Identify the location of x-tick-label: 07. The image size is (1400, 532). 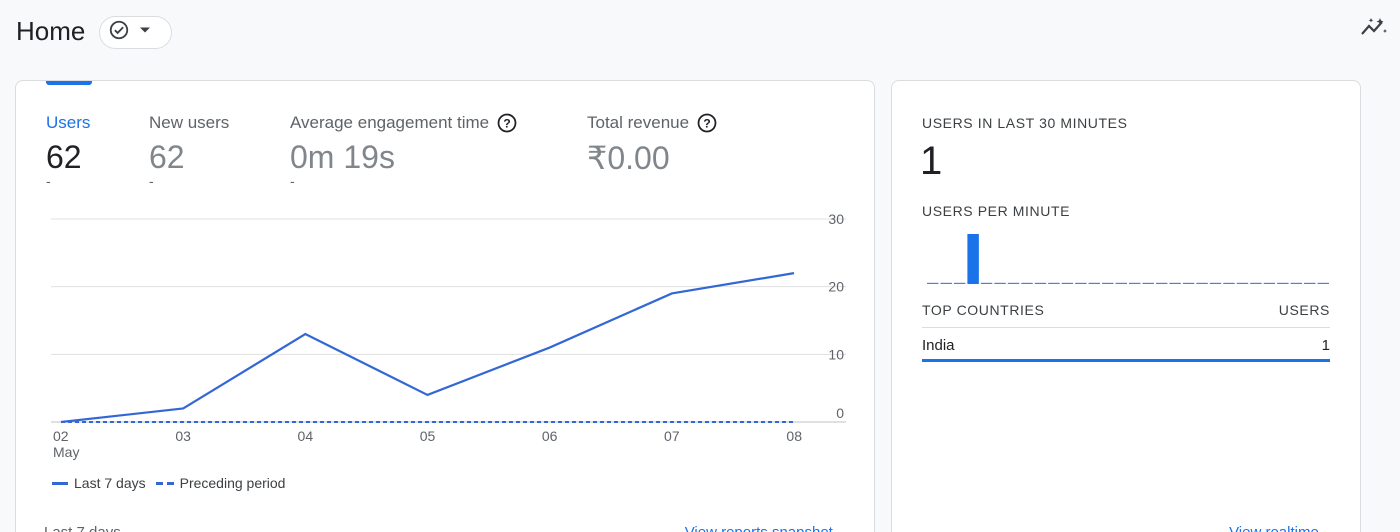
(672, 436).